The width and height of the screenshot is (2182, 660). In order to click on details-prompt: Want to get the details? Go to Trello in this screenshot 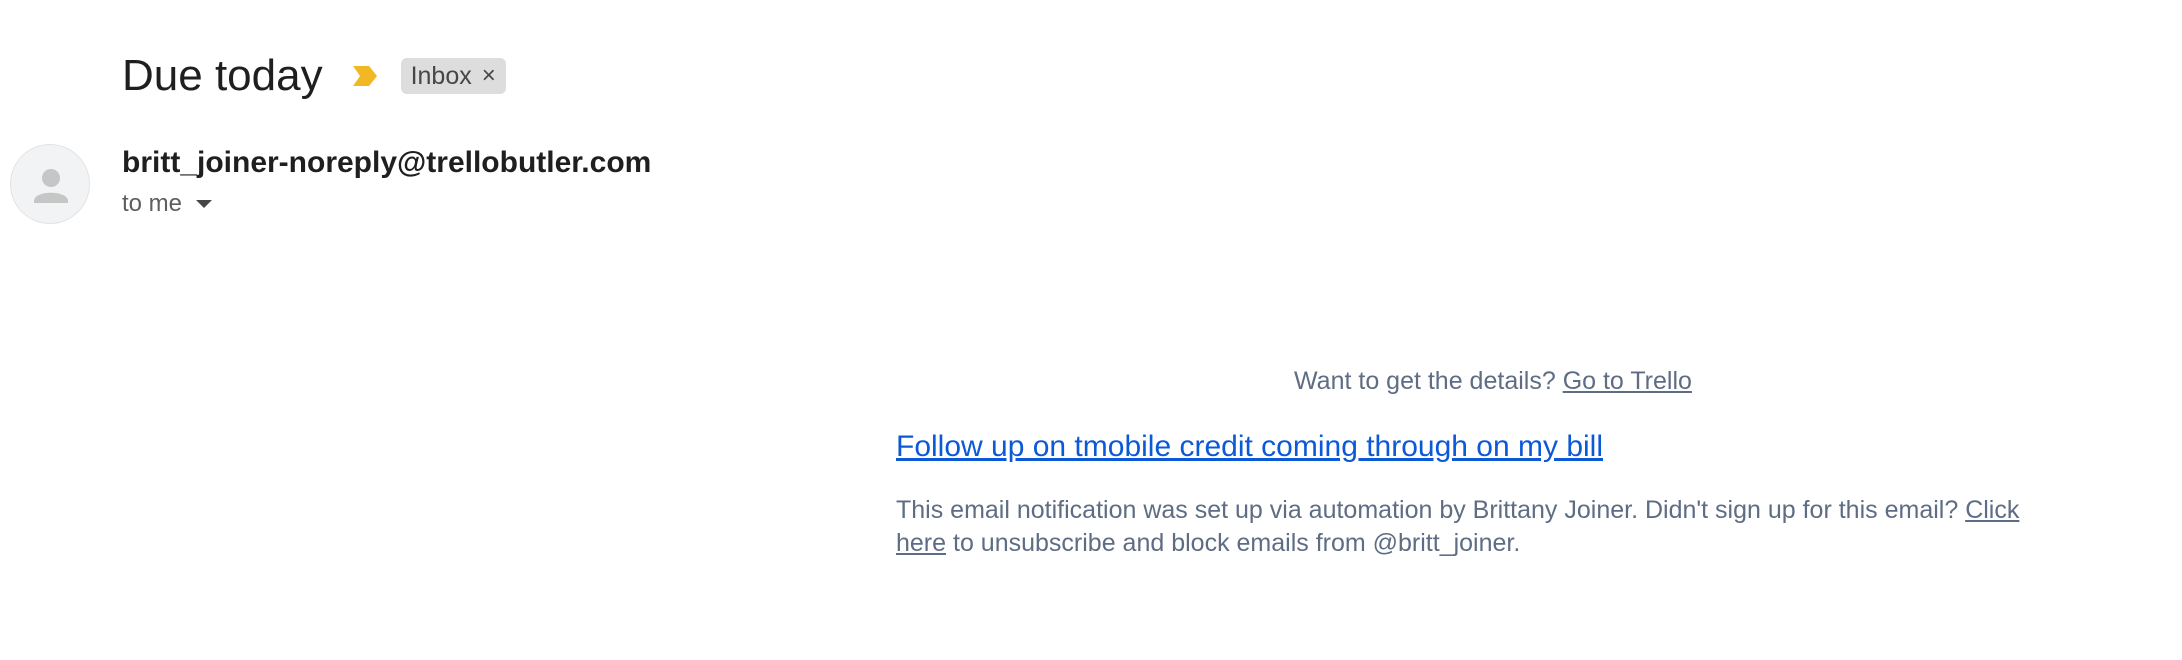, I will do `click(1493, 381)`.